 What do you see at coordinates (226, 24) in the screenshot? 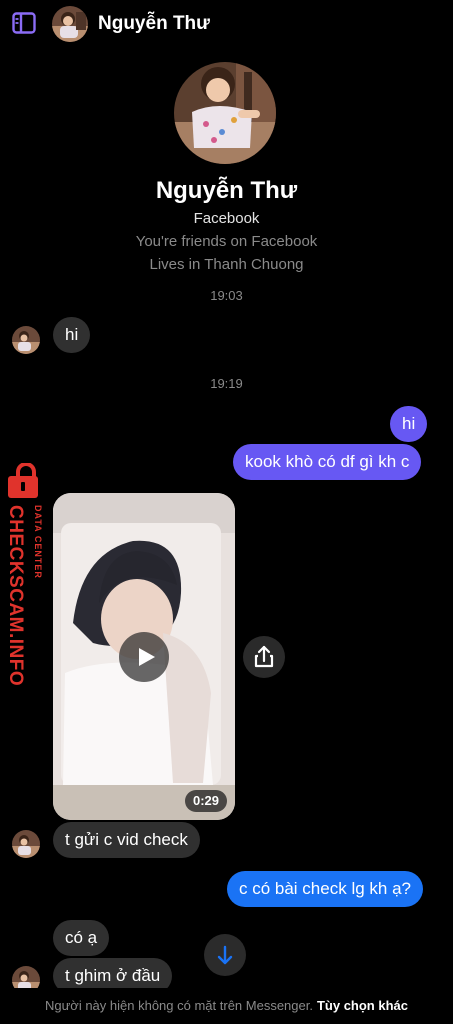
I see `chat-header: Nguyễn Thư` at bounding box center [226, 24].